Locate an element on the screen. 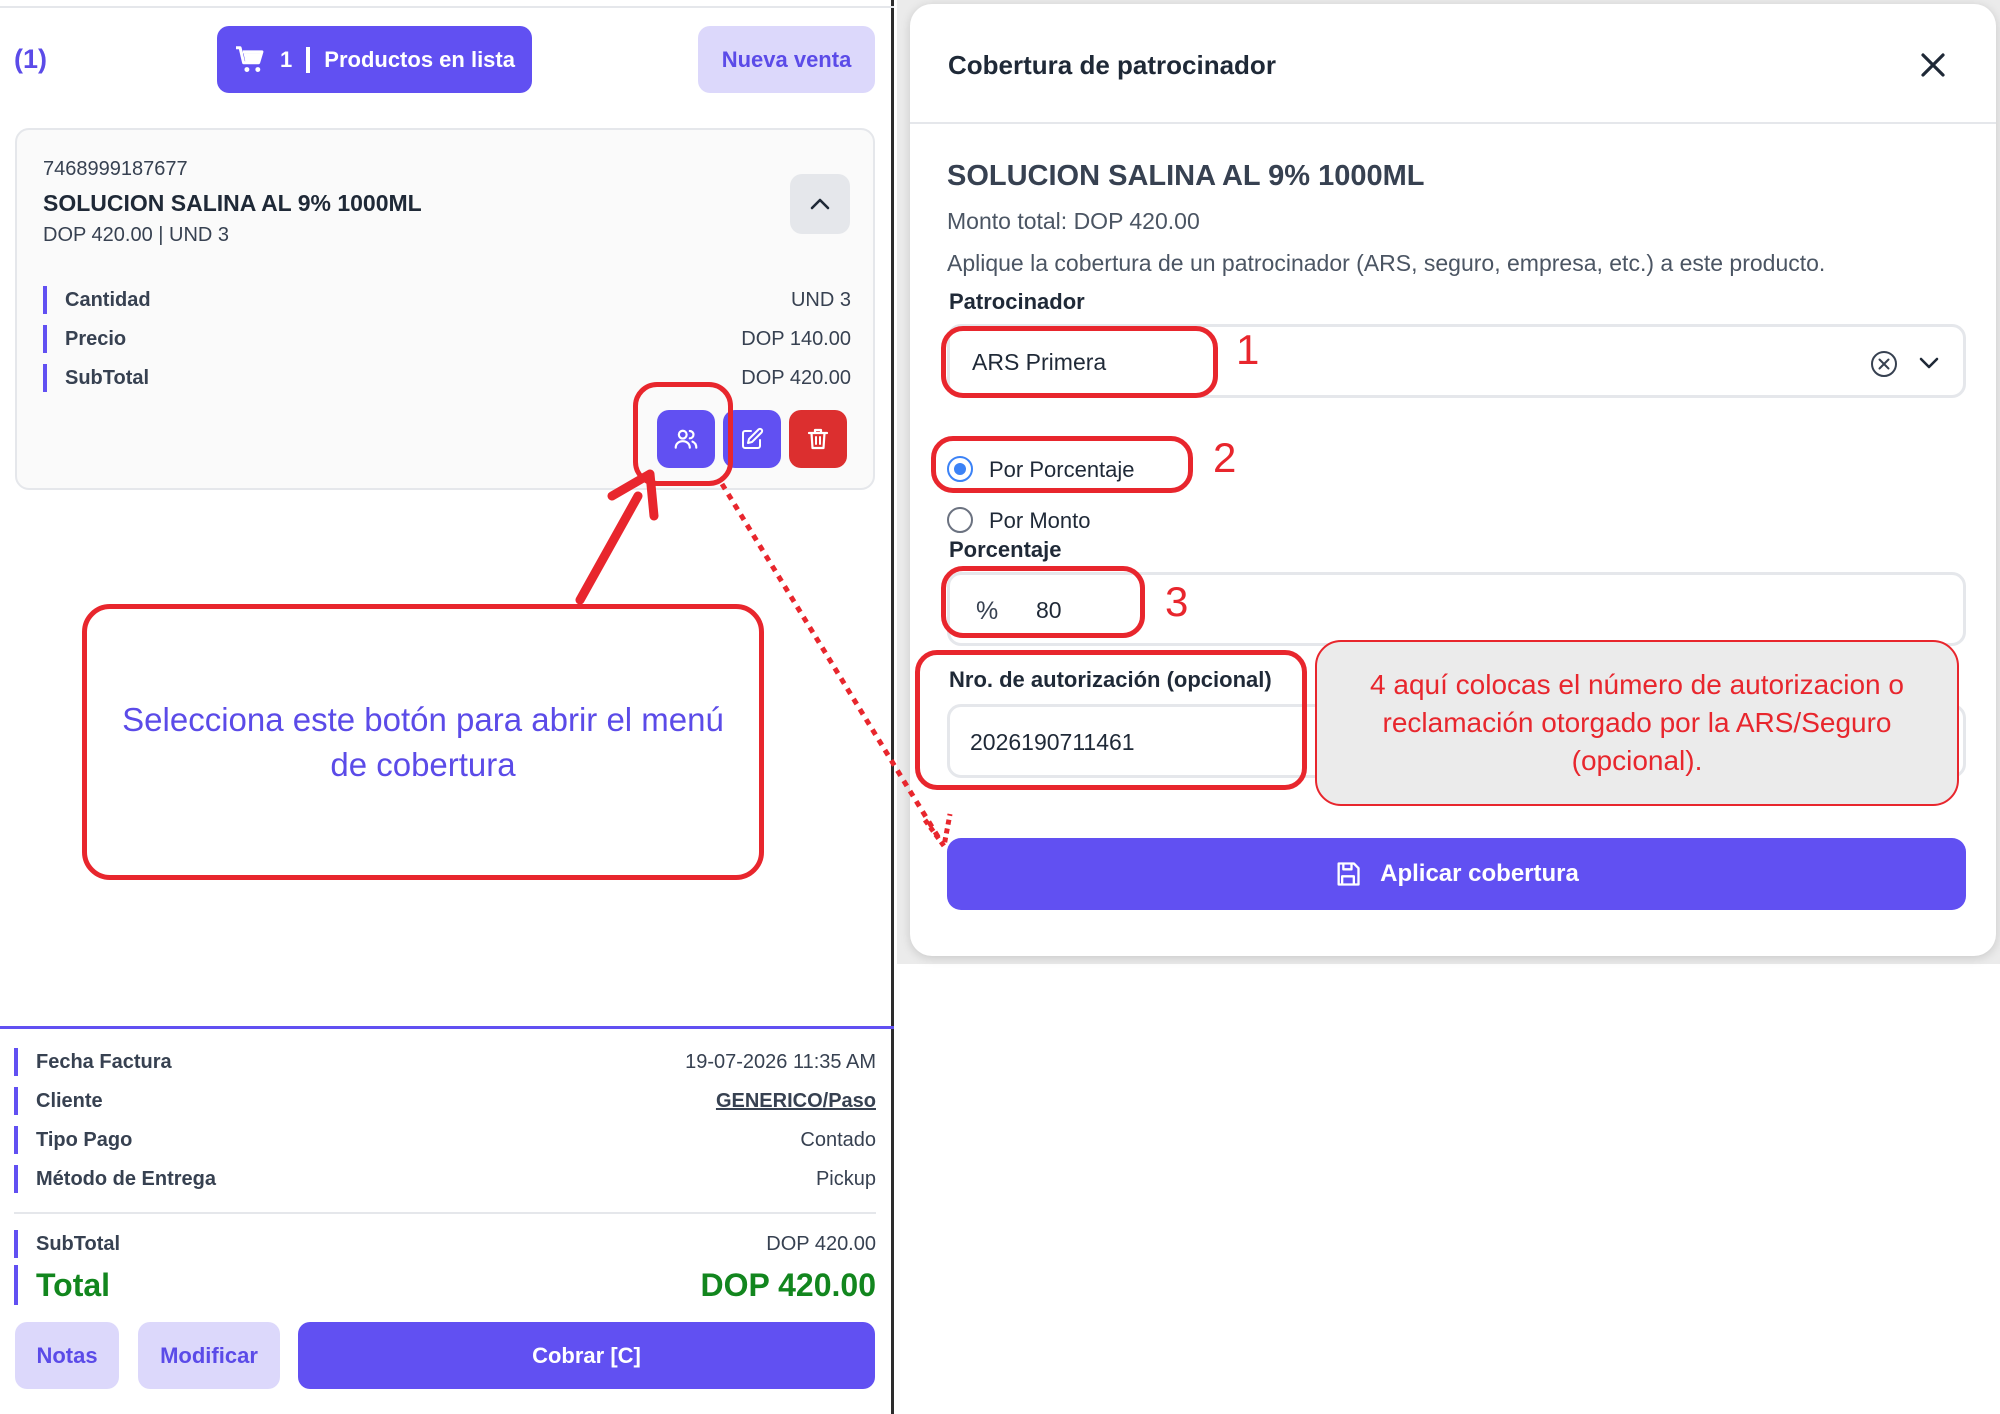  arrow-up-annotation is located at coordinates (617, 537).